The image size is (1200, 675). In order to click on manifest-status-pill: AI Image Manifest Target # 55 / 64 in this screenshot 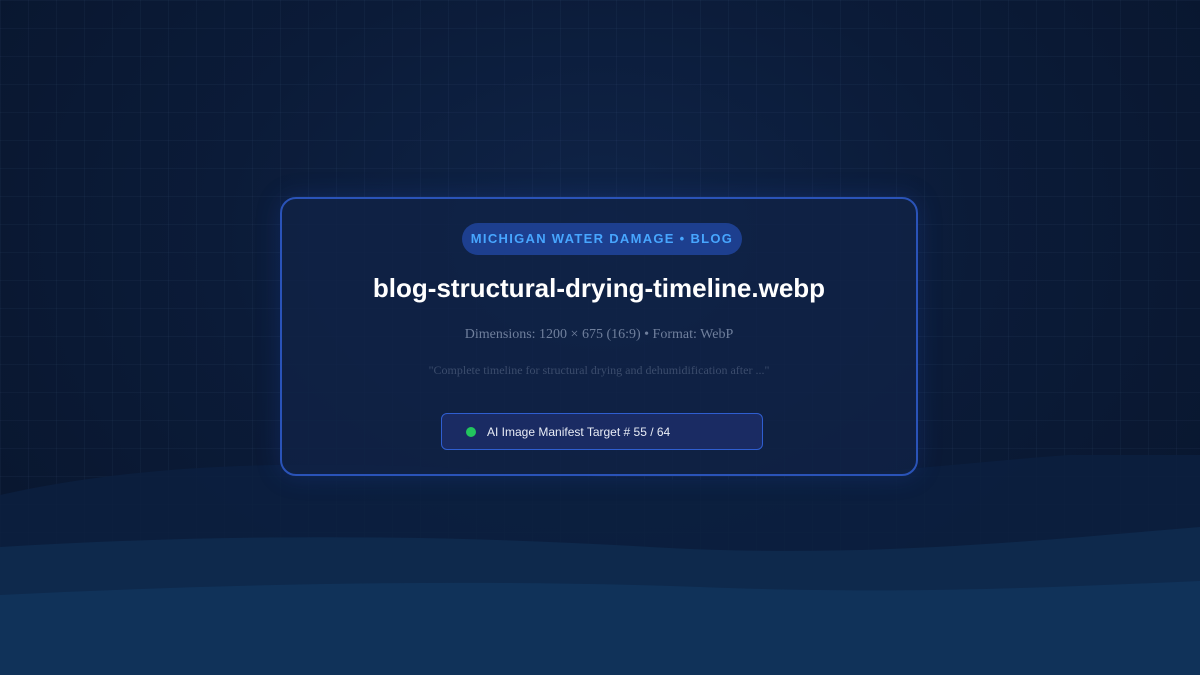, I will do `click(602, 431)`.